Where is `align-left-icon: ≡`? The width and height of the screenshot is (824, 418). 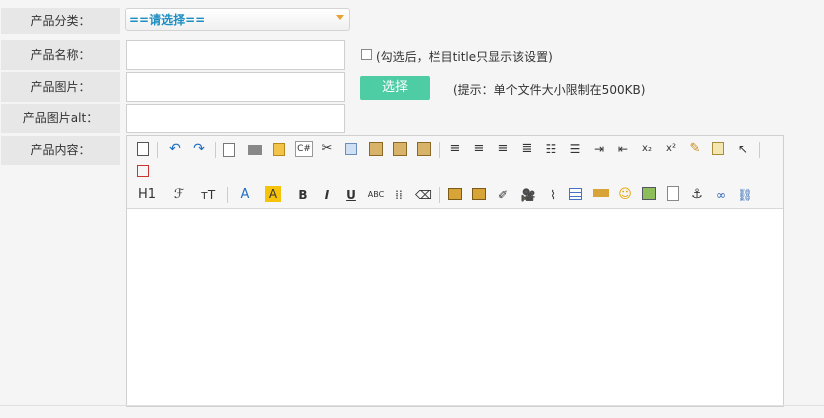
align-left-icon: ≡ is located at coordinates (455, 149).